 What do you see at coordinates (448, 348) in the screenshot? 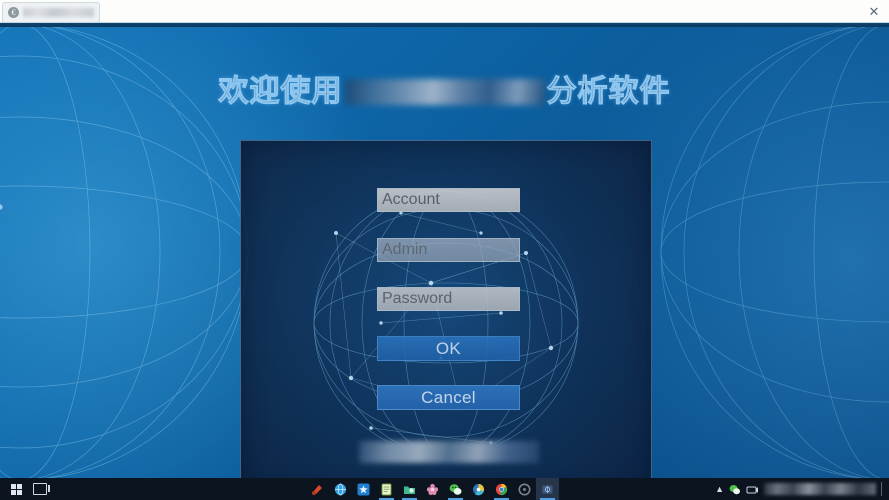
I see `ok-button: OK` at bounding box center [448, 348].